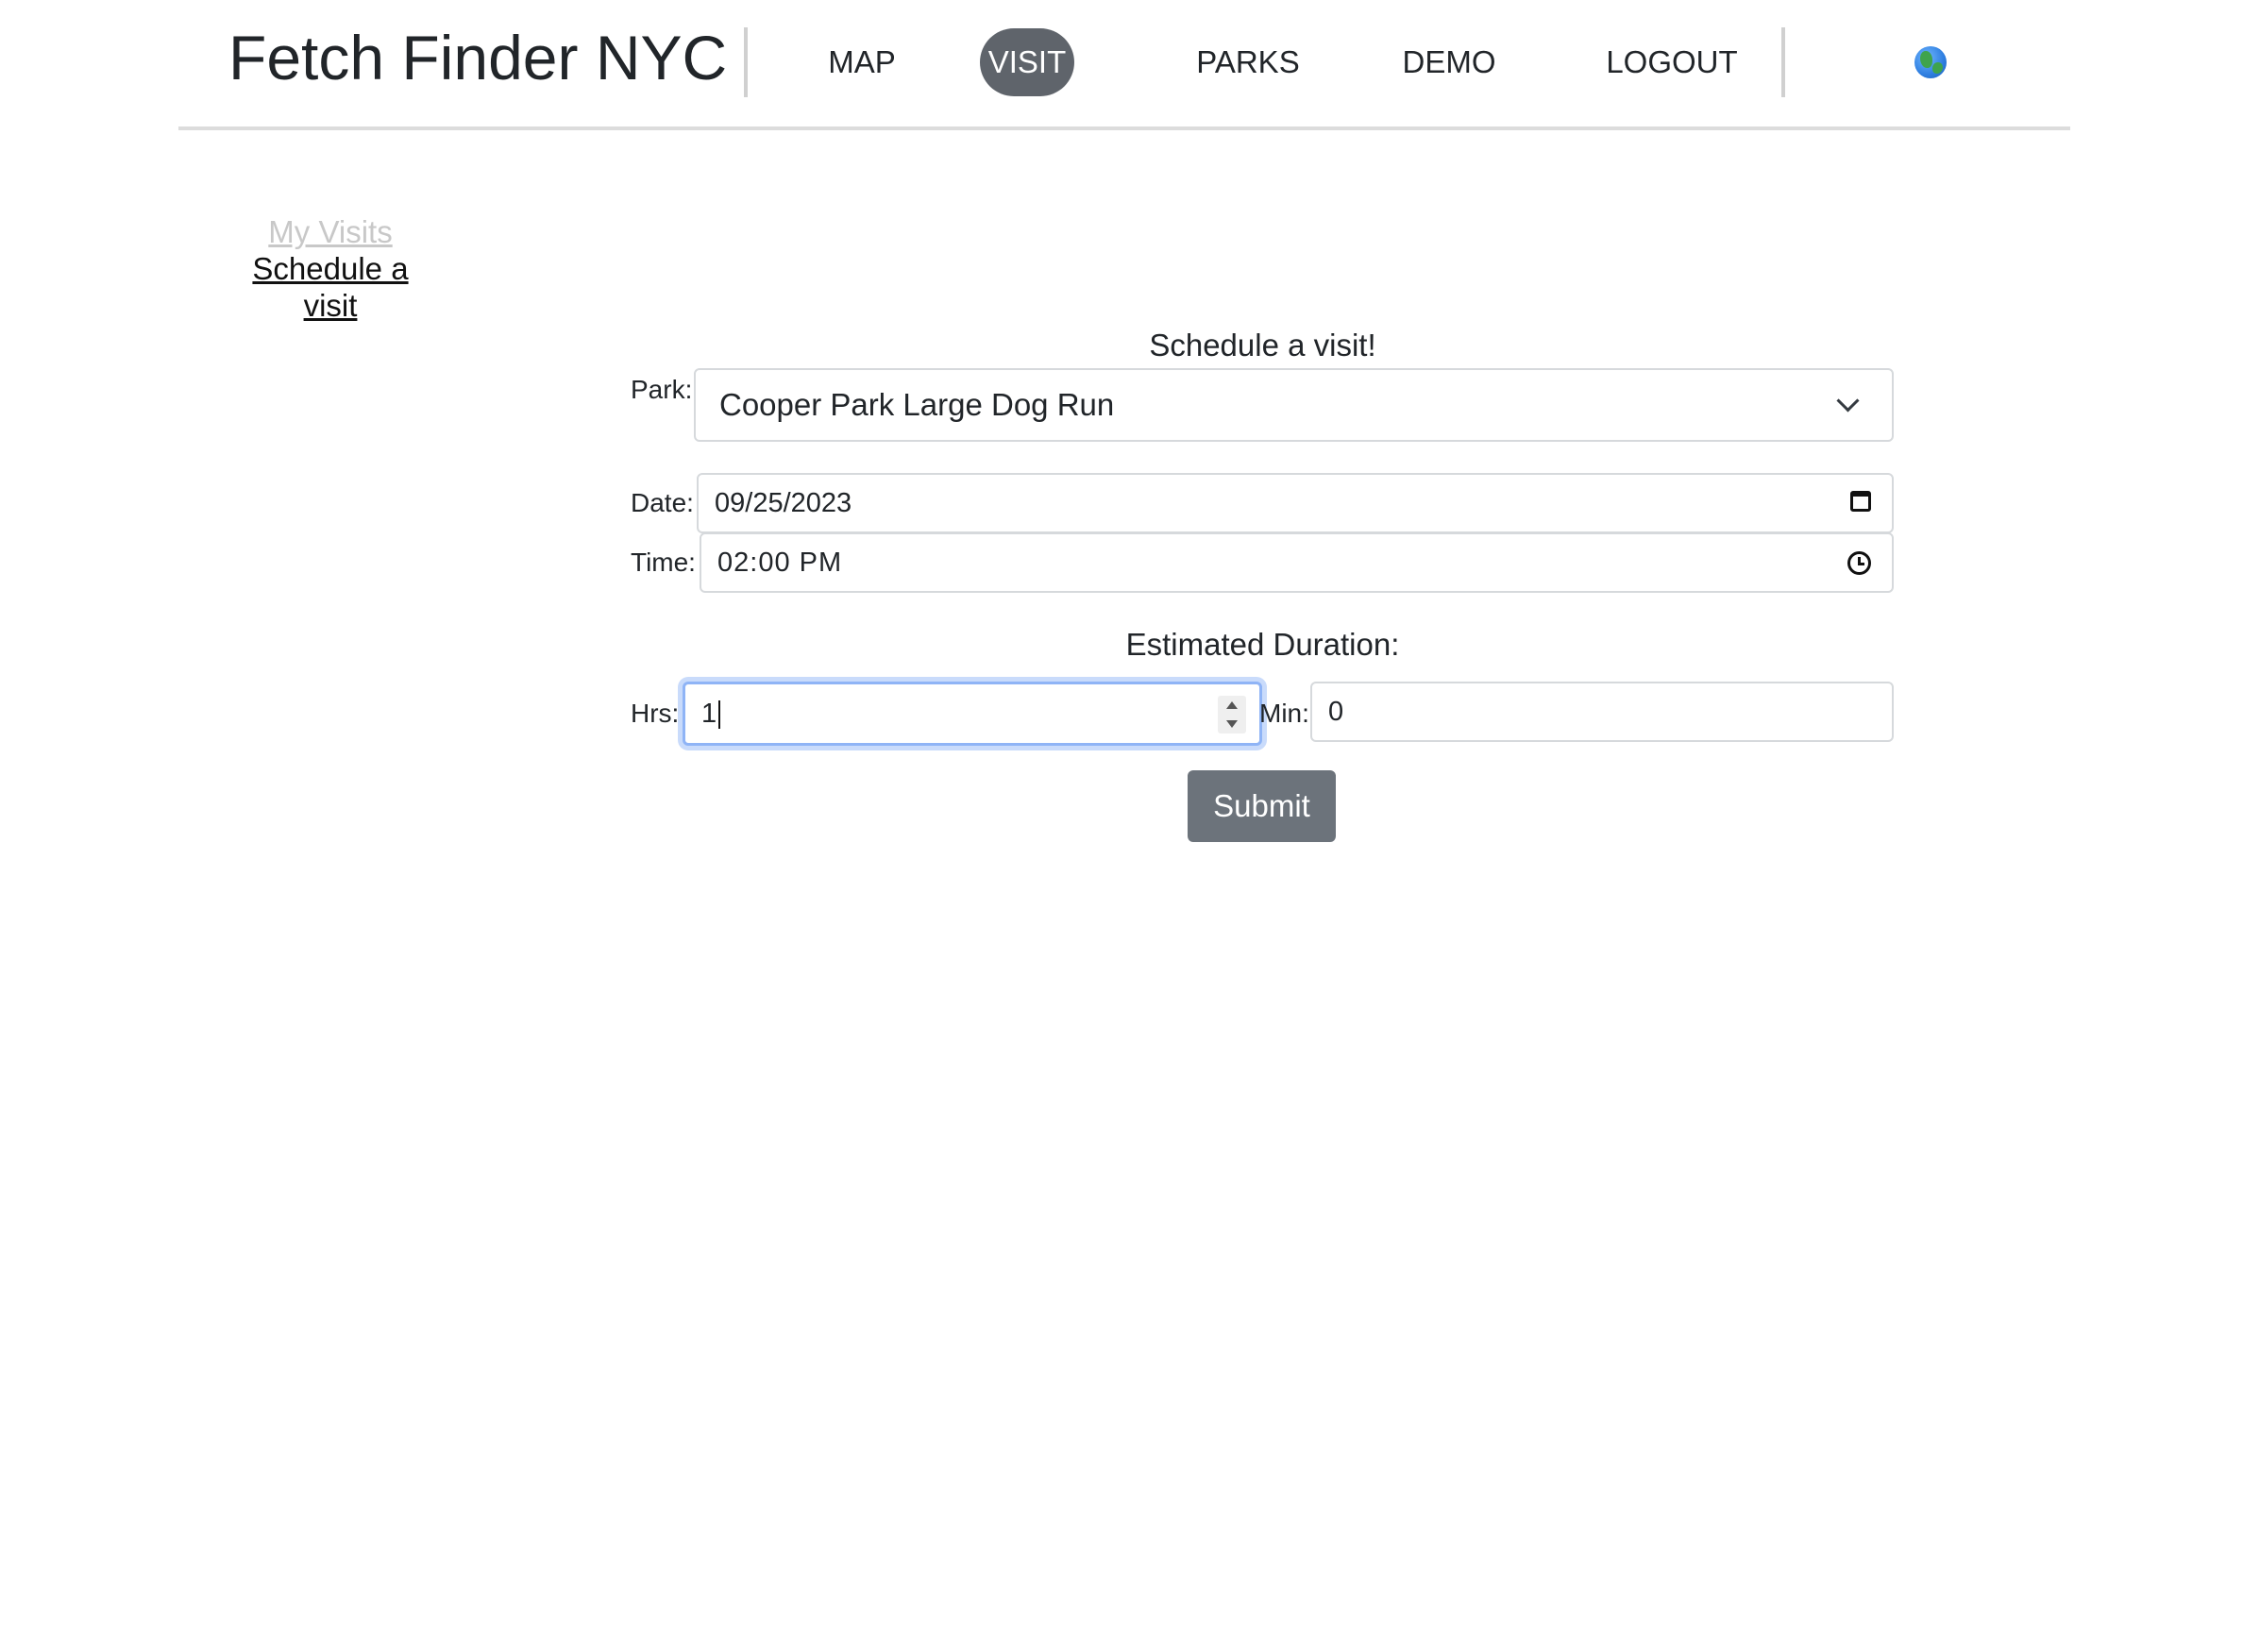  What do you see at coordinates (1602, 712) in the screenshot?
I see `minutes-input: 0` at bounding box center [1602, 712].